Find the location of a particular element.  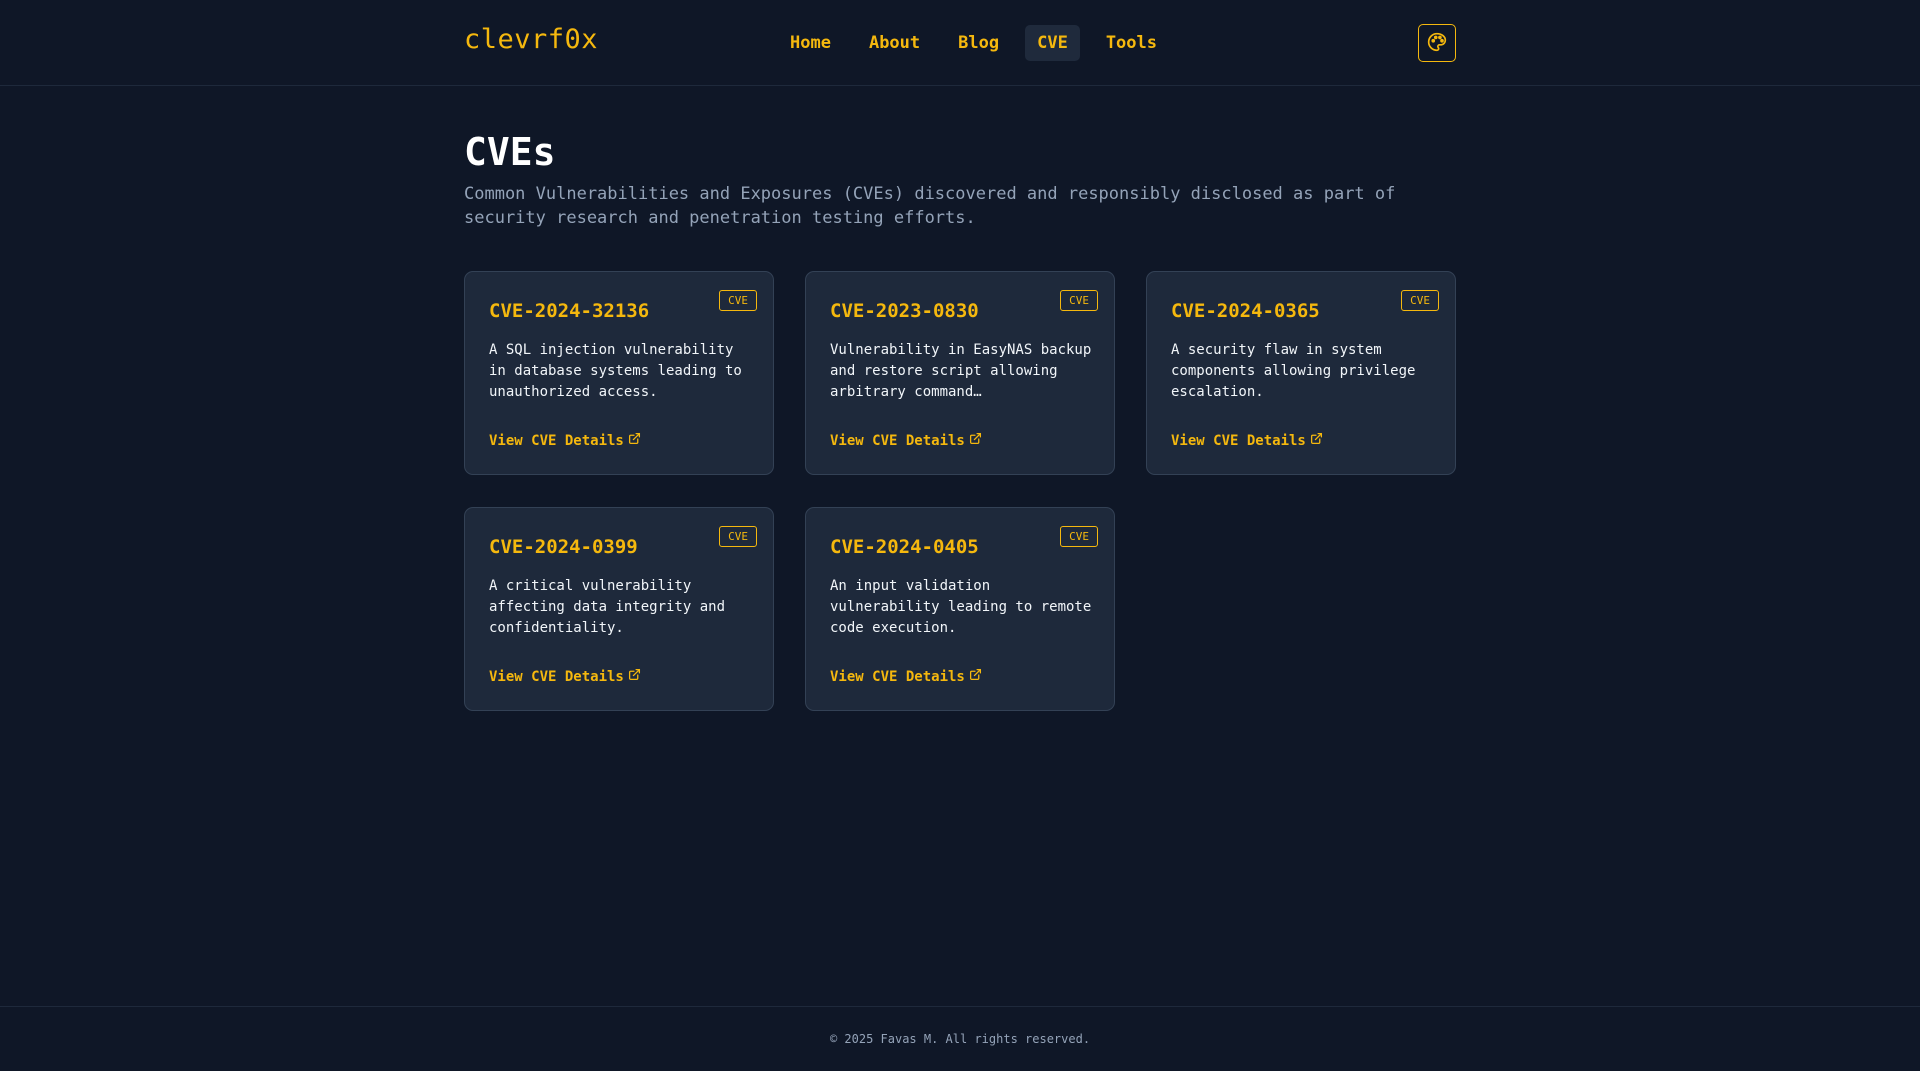

palette-icon is located at coordinates (1437, 43).